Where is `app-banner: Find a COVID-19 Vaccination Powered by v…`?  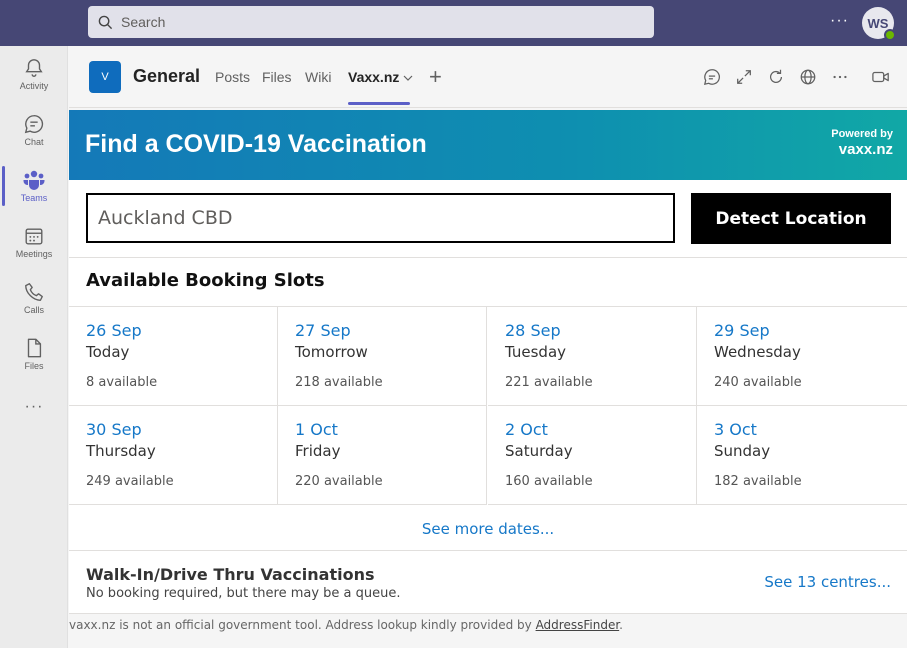 app-banner: Find a COVID-19 Vaccination Powered by v… is located at coordinates (488, 145).